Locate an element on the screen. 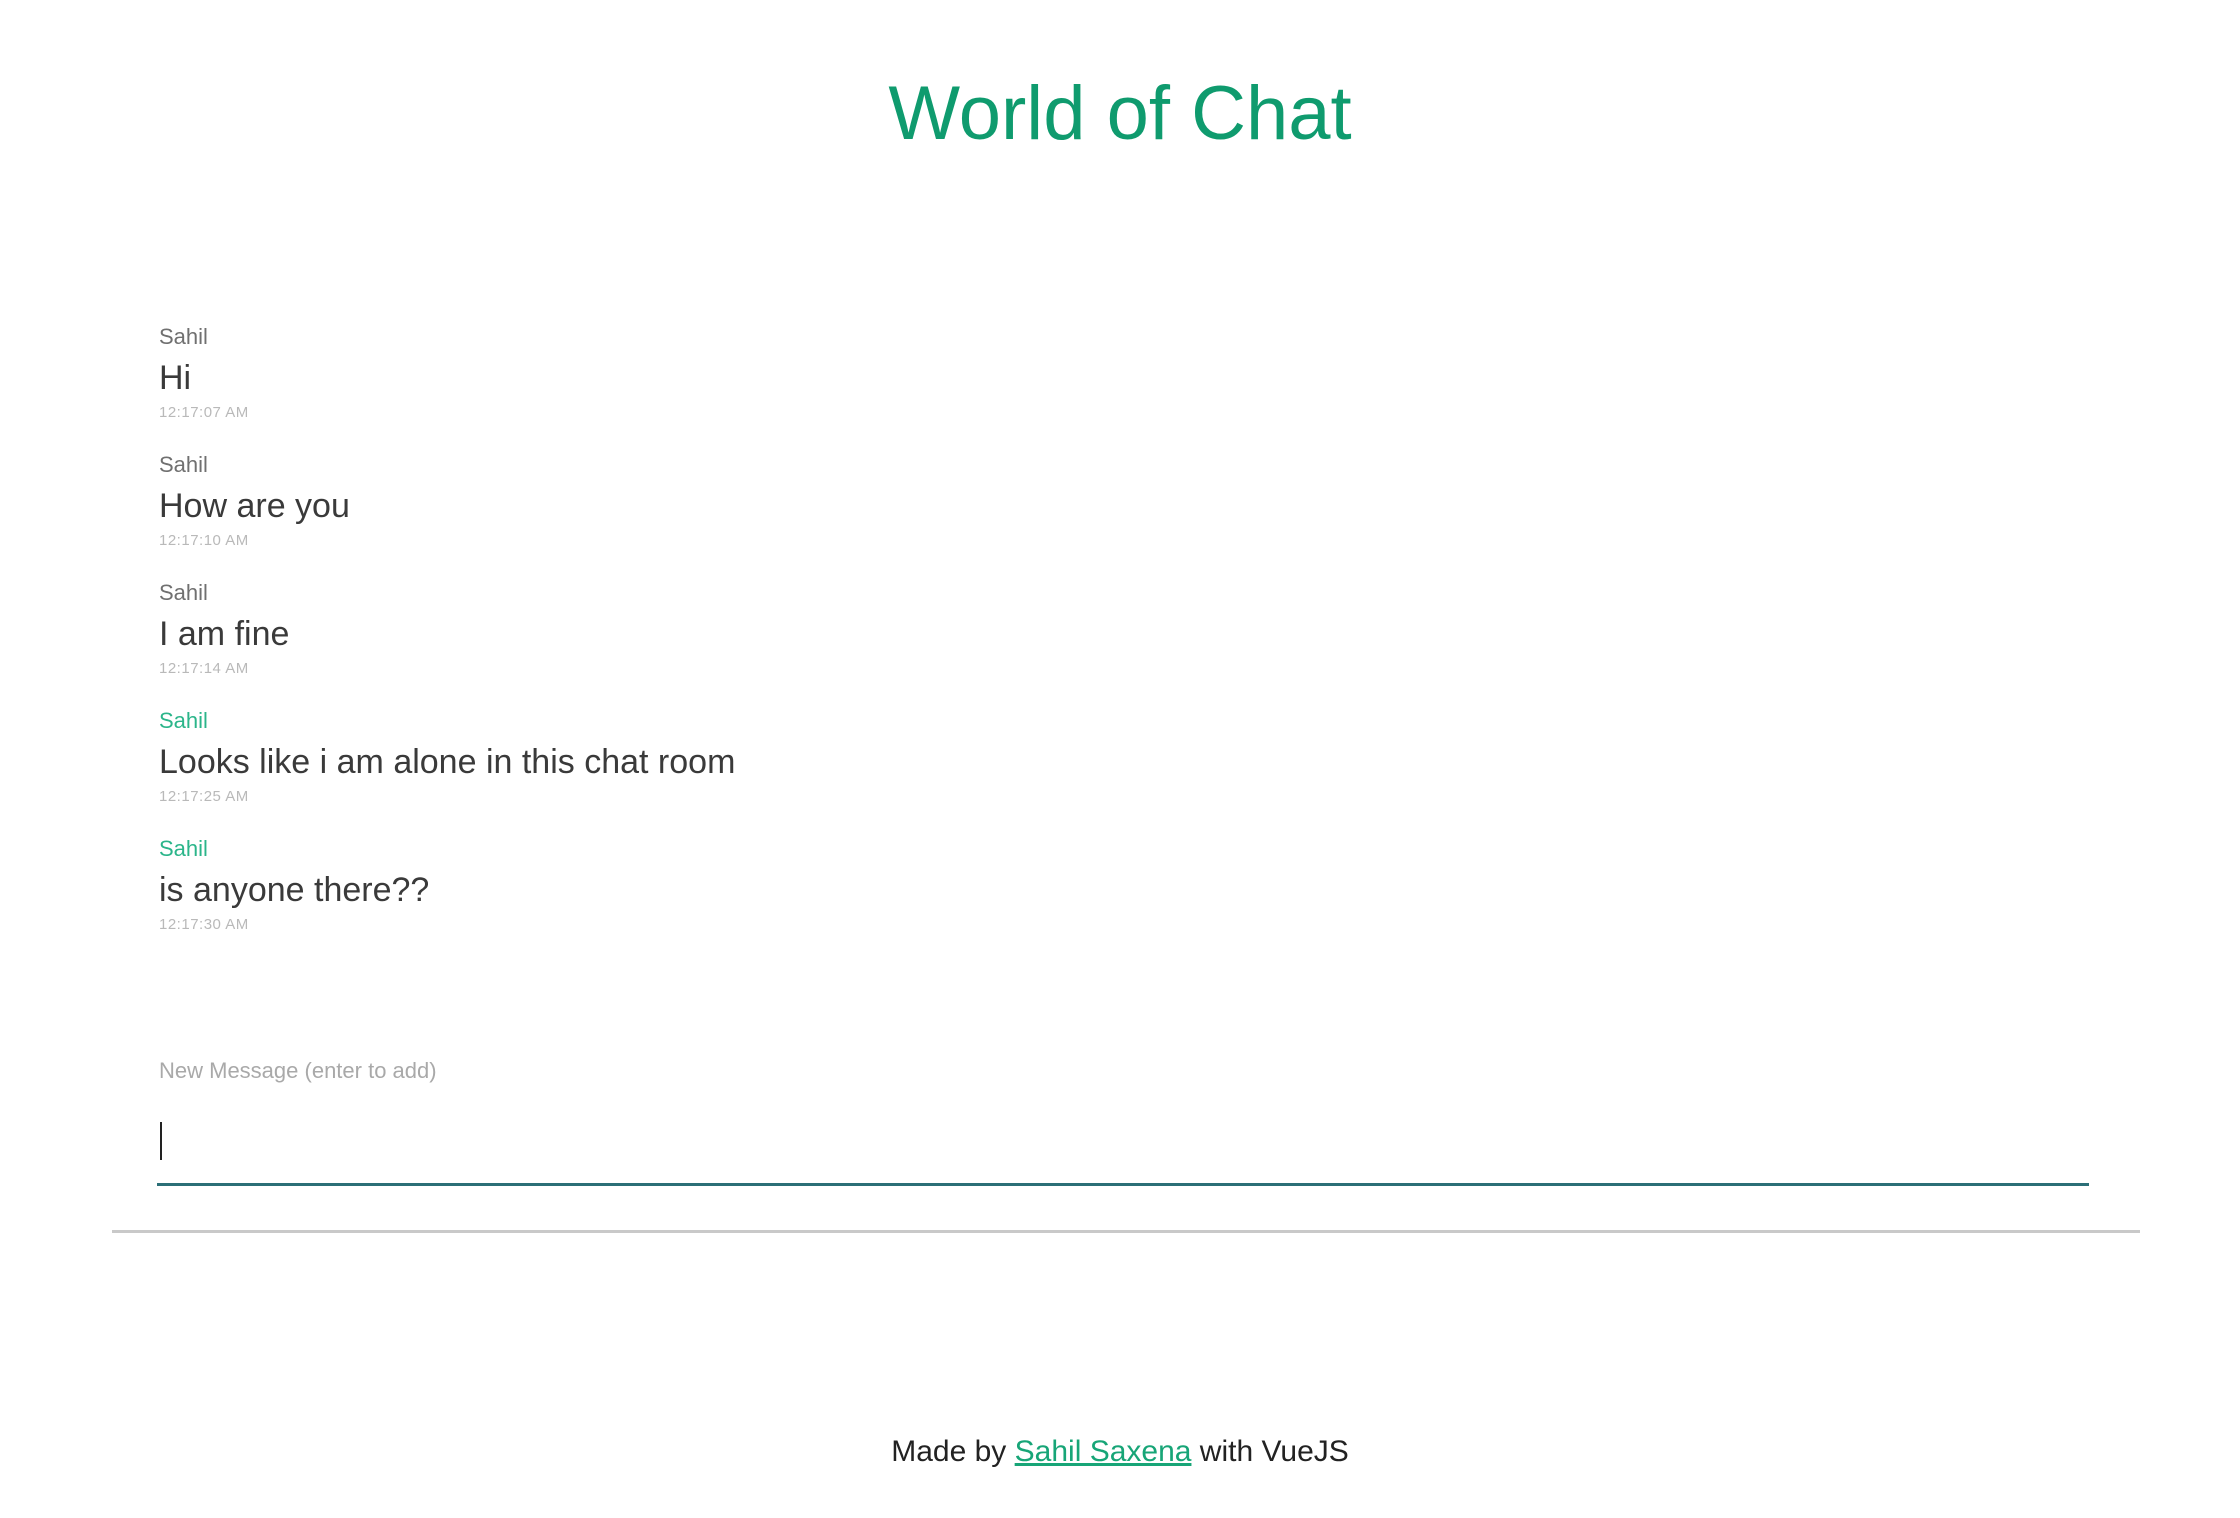 Image resolution: width=2240 pixels, height=1518 pixels. message-item: Sahil I am fine 12:17:14 AM is located at coordinates (1124, 638).